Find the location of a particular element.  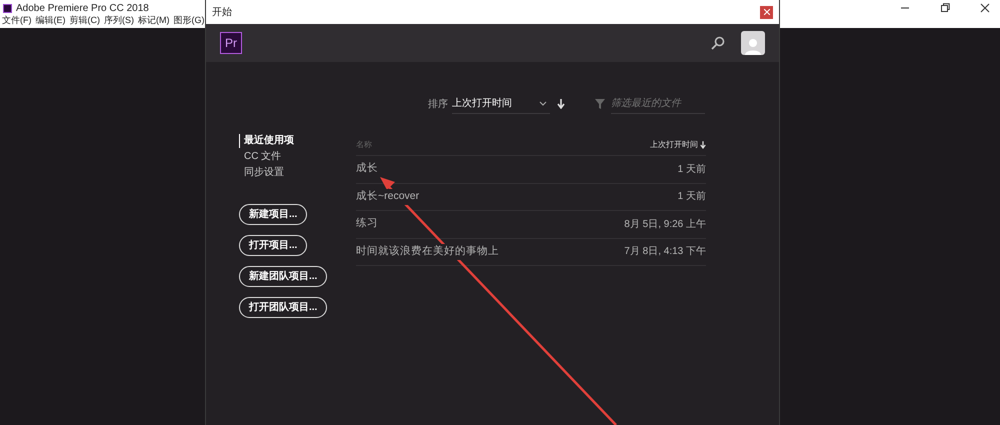

menu-item: 图形(G) is located at coordinates (189, 20).